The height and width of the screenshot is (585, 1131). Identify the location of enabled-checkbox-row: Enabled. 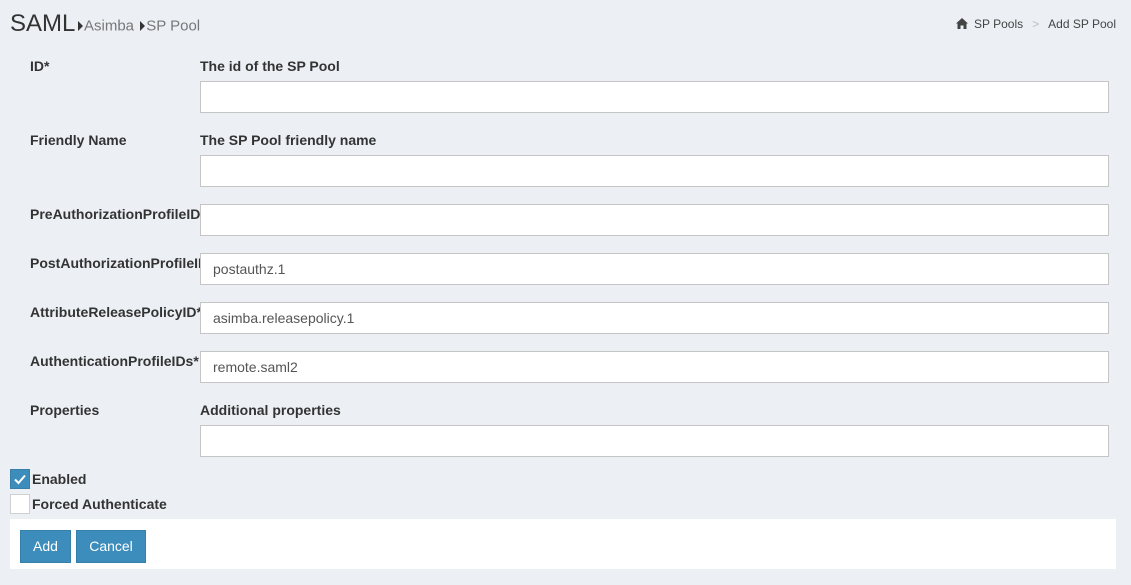
(48, 479).